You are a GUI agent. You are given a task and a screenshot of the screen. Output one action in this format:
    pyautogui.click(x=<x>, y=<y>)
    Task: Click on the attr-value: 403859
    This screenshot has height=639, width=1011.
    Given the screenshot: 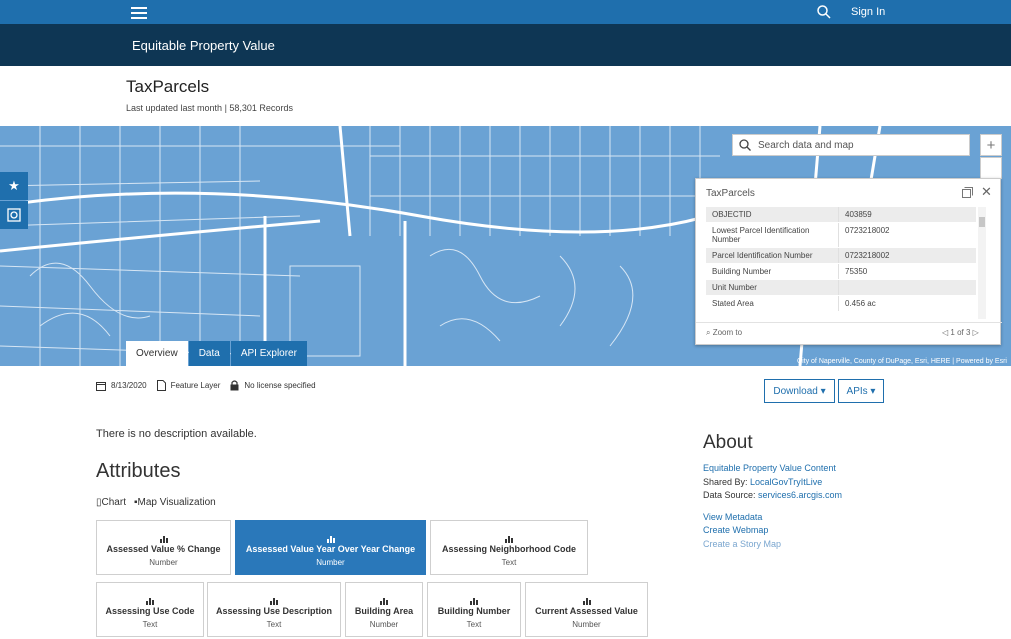 What is the action you would take?
    pyautogui.click(x=907, y=214)
    